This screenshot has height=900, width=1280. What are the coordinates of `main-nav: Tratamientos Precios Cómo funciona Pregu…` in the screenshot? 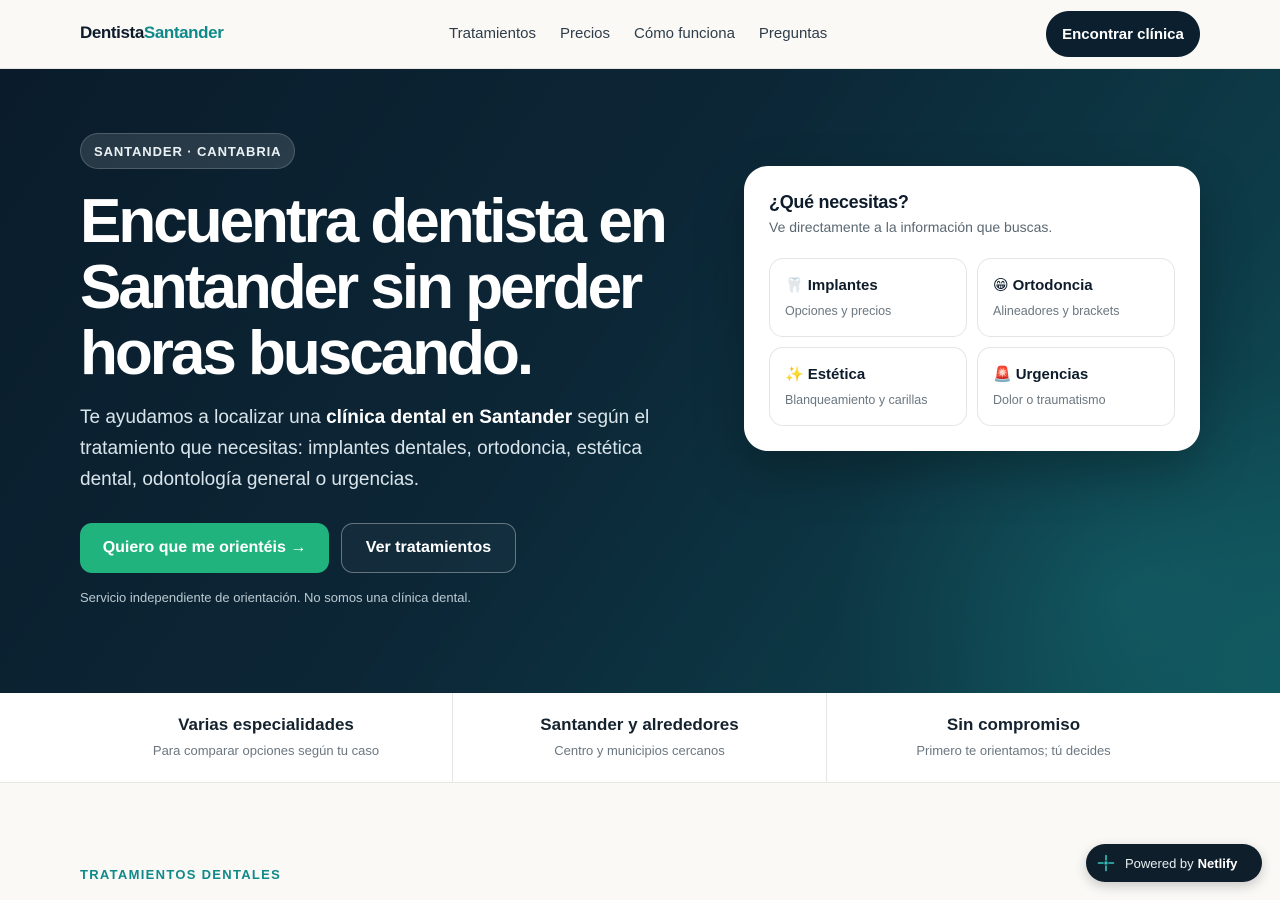 It's located at (638, 33).